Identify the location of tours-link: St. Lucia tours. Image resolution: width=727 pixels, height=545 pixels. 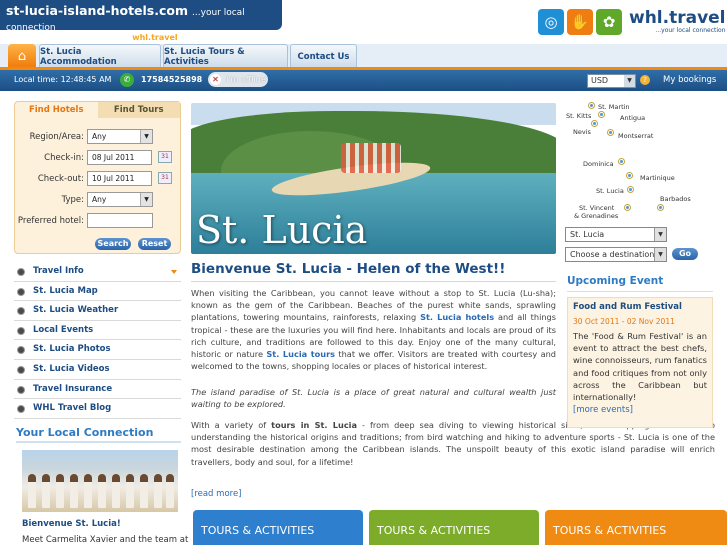
(300, 354).